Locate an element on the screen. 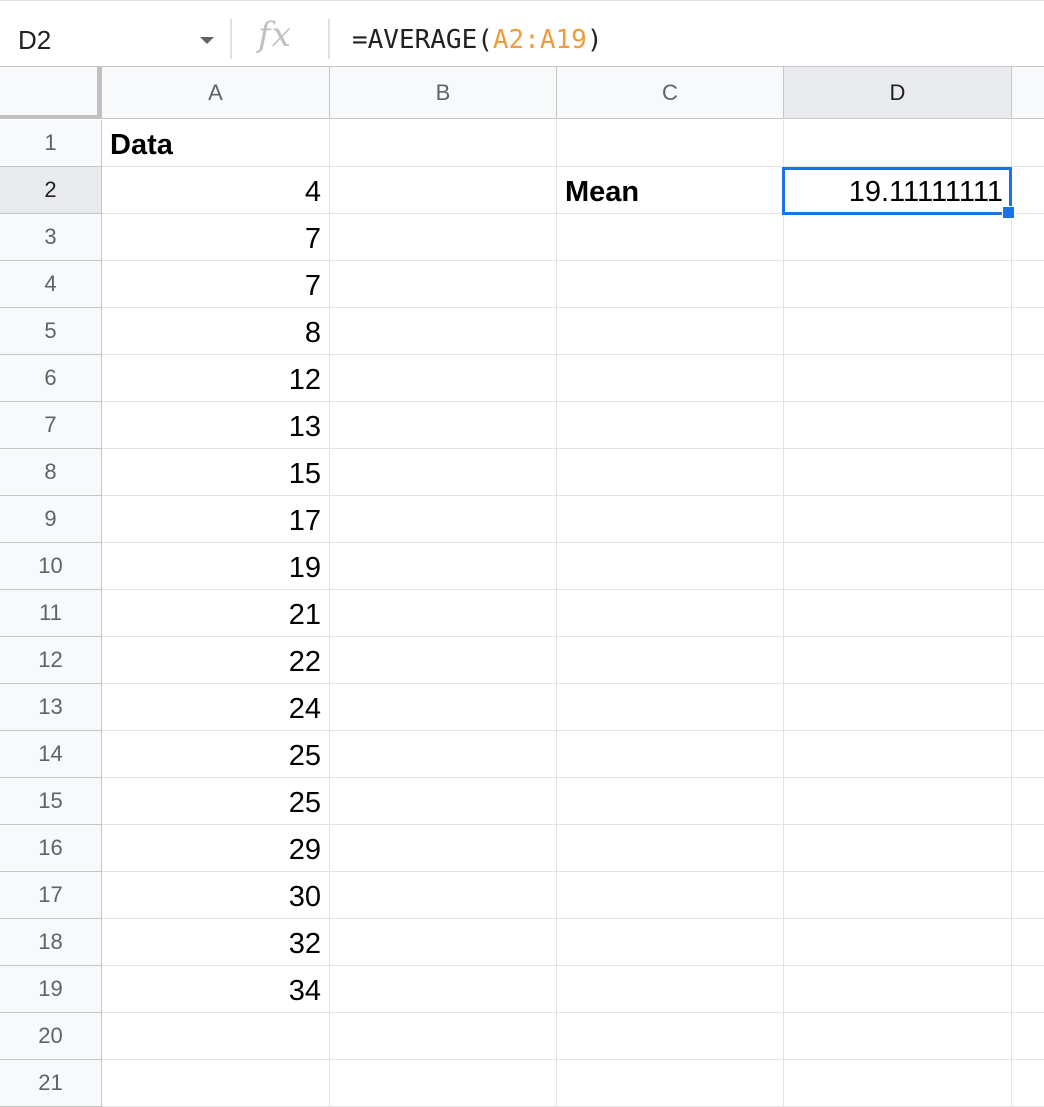 This screenshot has width=1044, height=1107. cell-c21 is located at coordinates (670, 1083).